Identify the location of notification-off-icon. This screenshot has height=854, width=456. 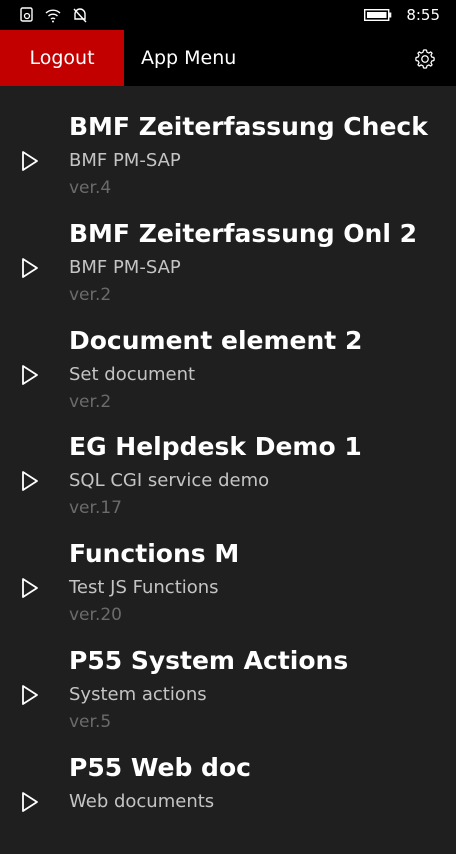
(80, 15).